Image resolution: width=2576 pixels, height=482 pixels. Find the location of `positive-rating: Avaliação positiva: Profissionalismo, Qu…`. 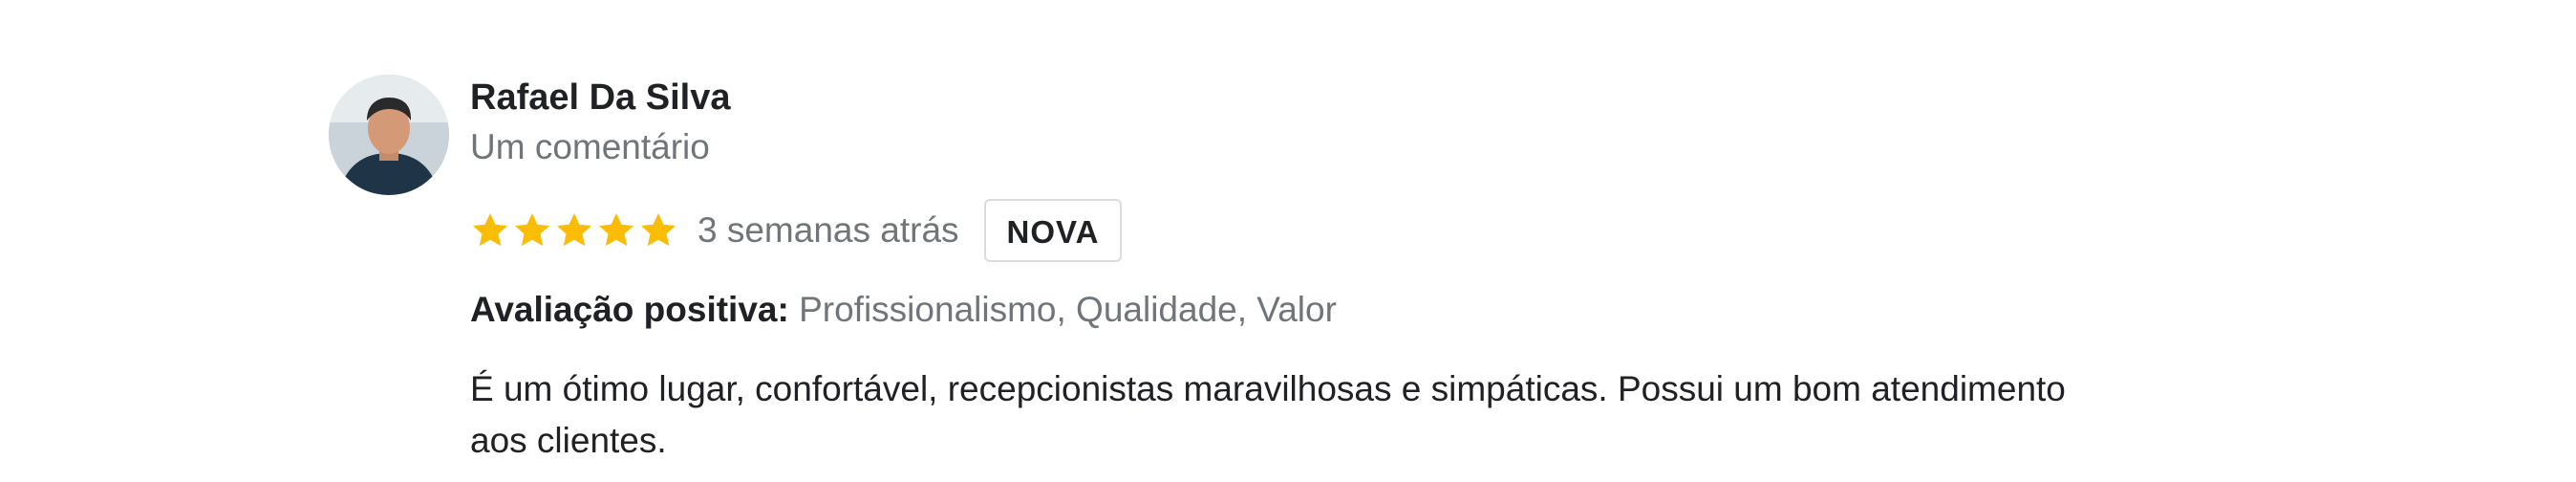

positive-rating: Avaliação positiva: Profissionalismo, Qu… is located at coordinates (1401, 310).